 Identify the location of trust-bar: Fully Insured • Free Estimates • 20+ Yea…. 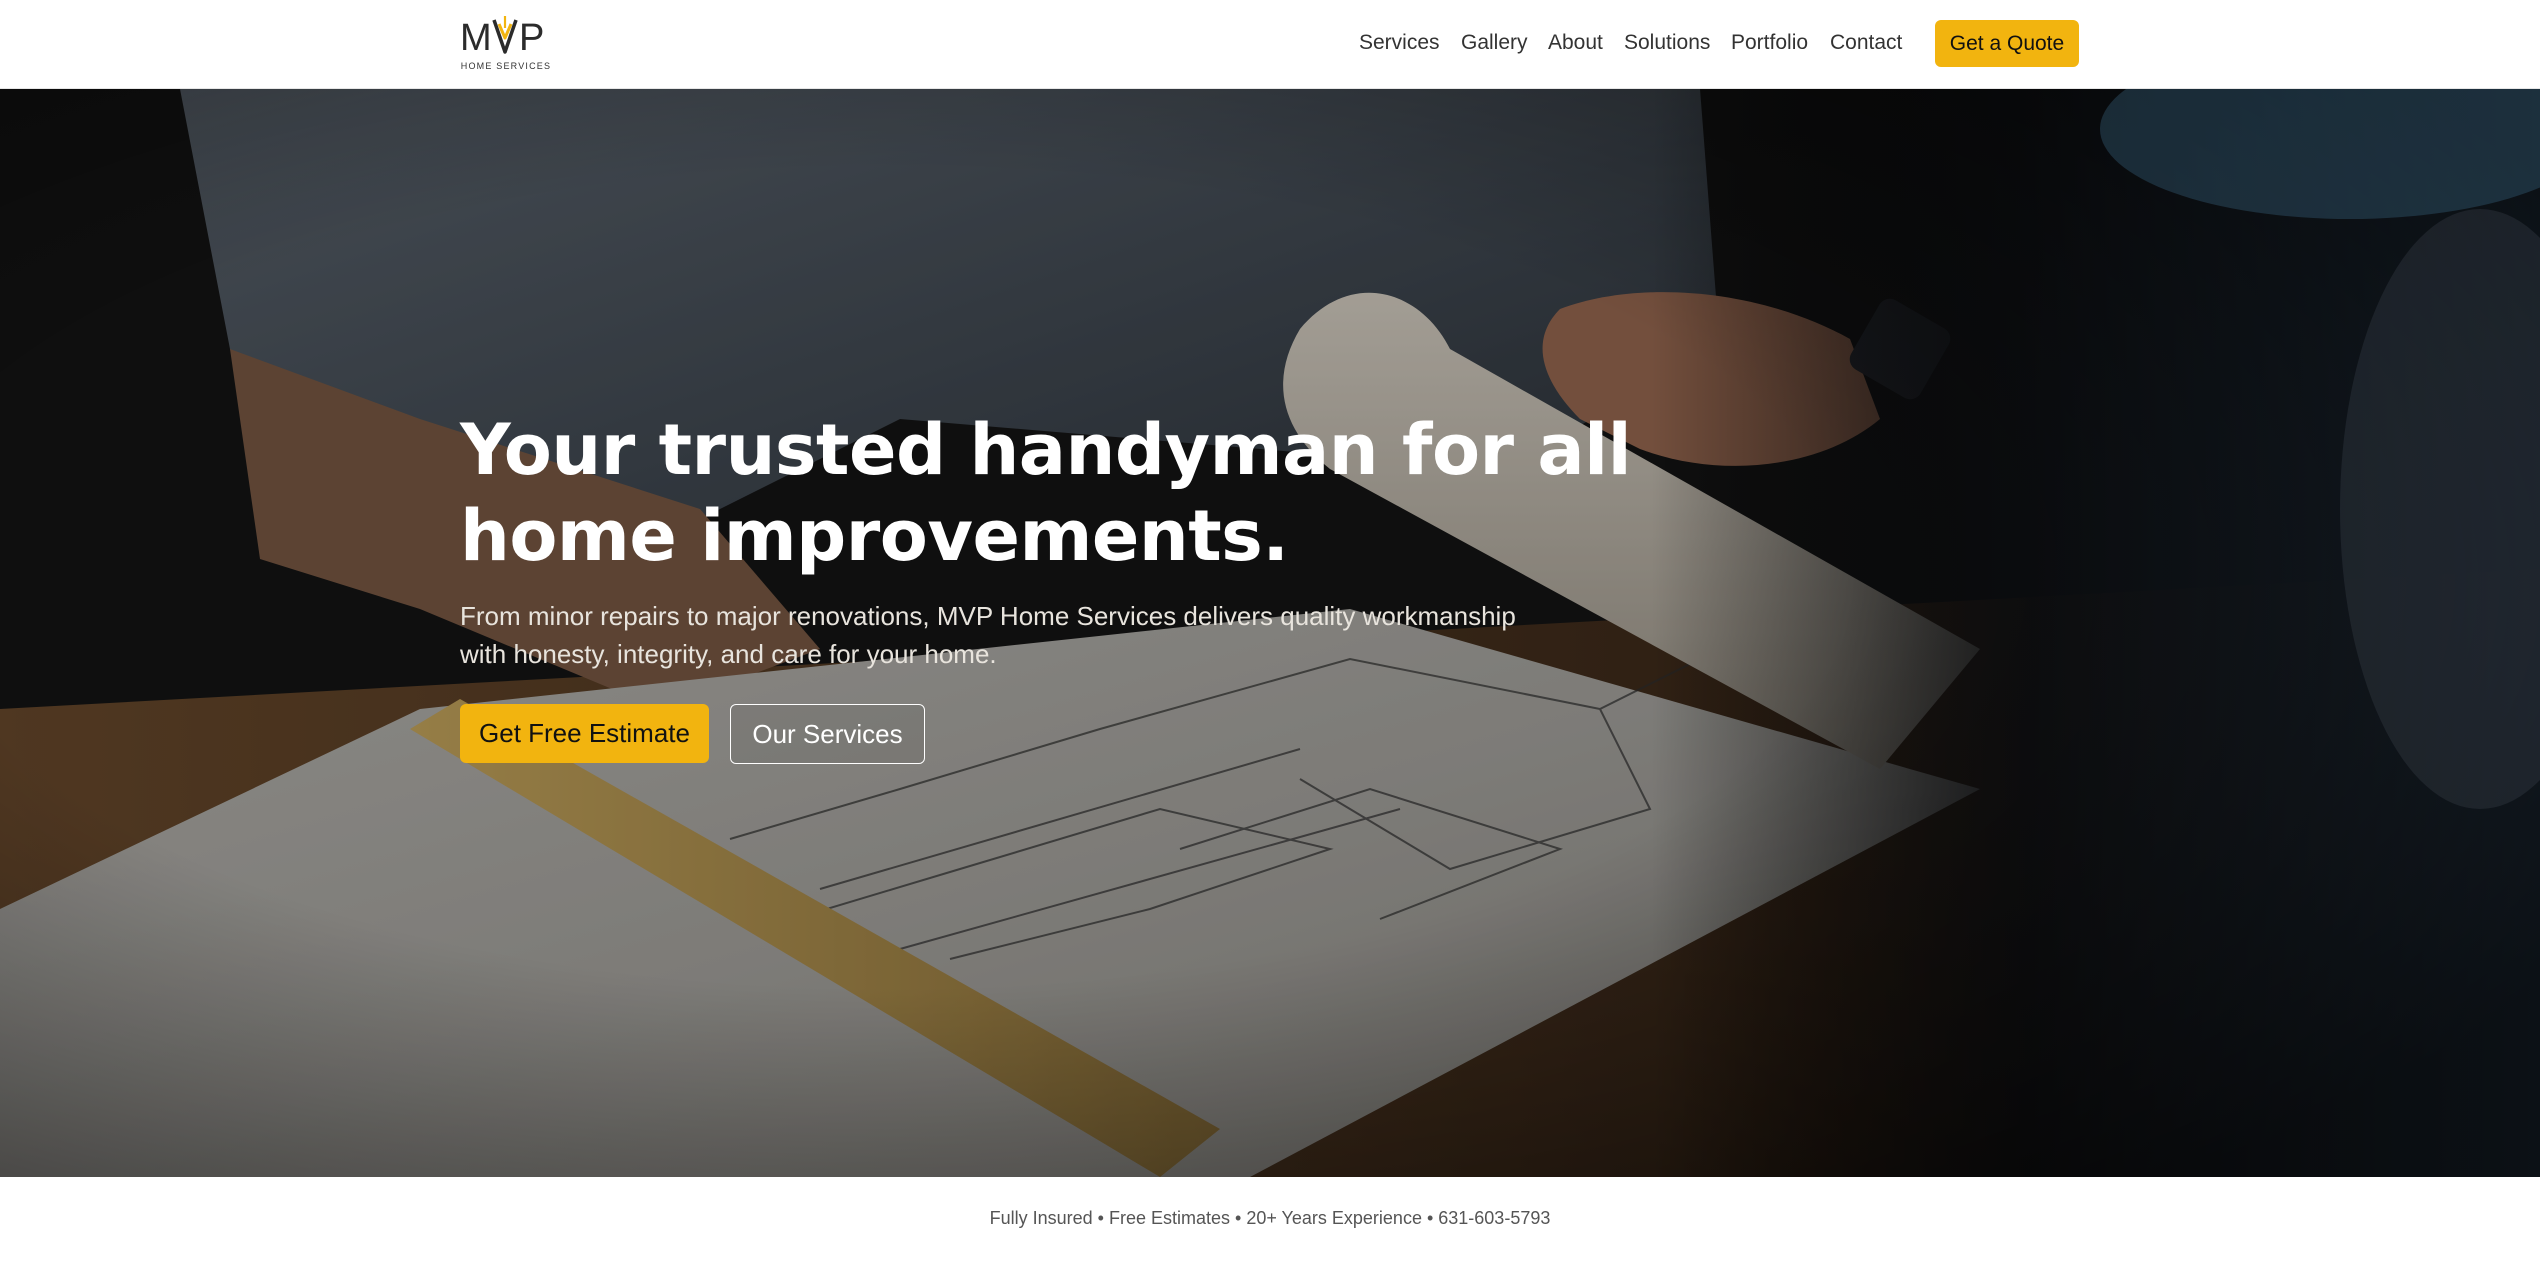
(1270, 1228).